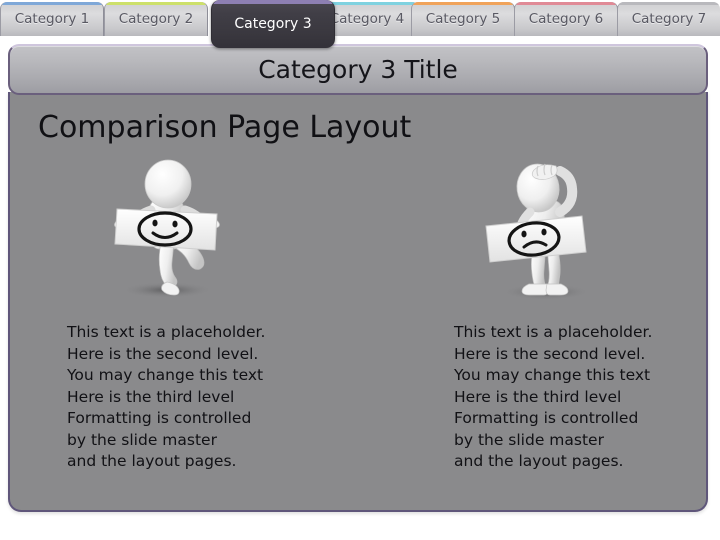 Image resolution: width=720 pixels, height=540 pixels. I want to click on tab-label-2: Category 2, so click(156, 19).